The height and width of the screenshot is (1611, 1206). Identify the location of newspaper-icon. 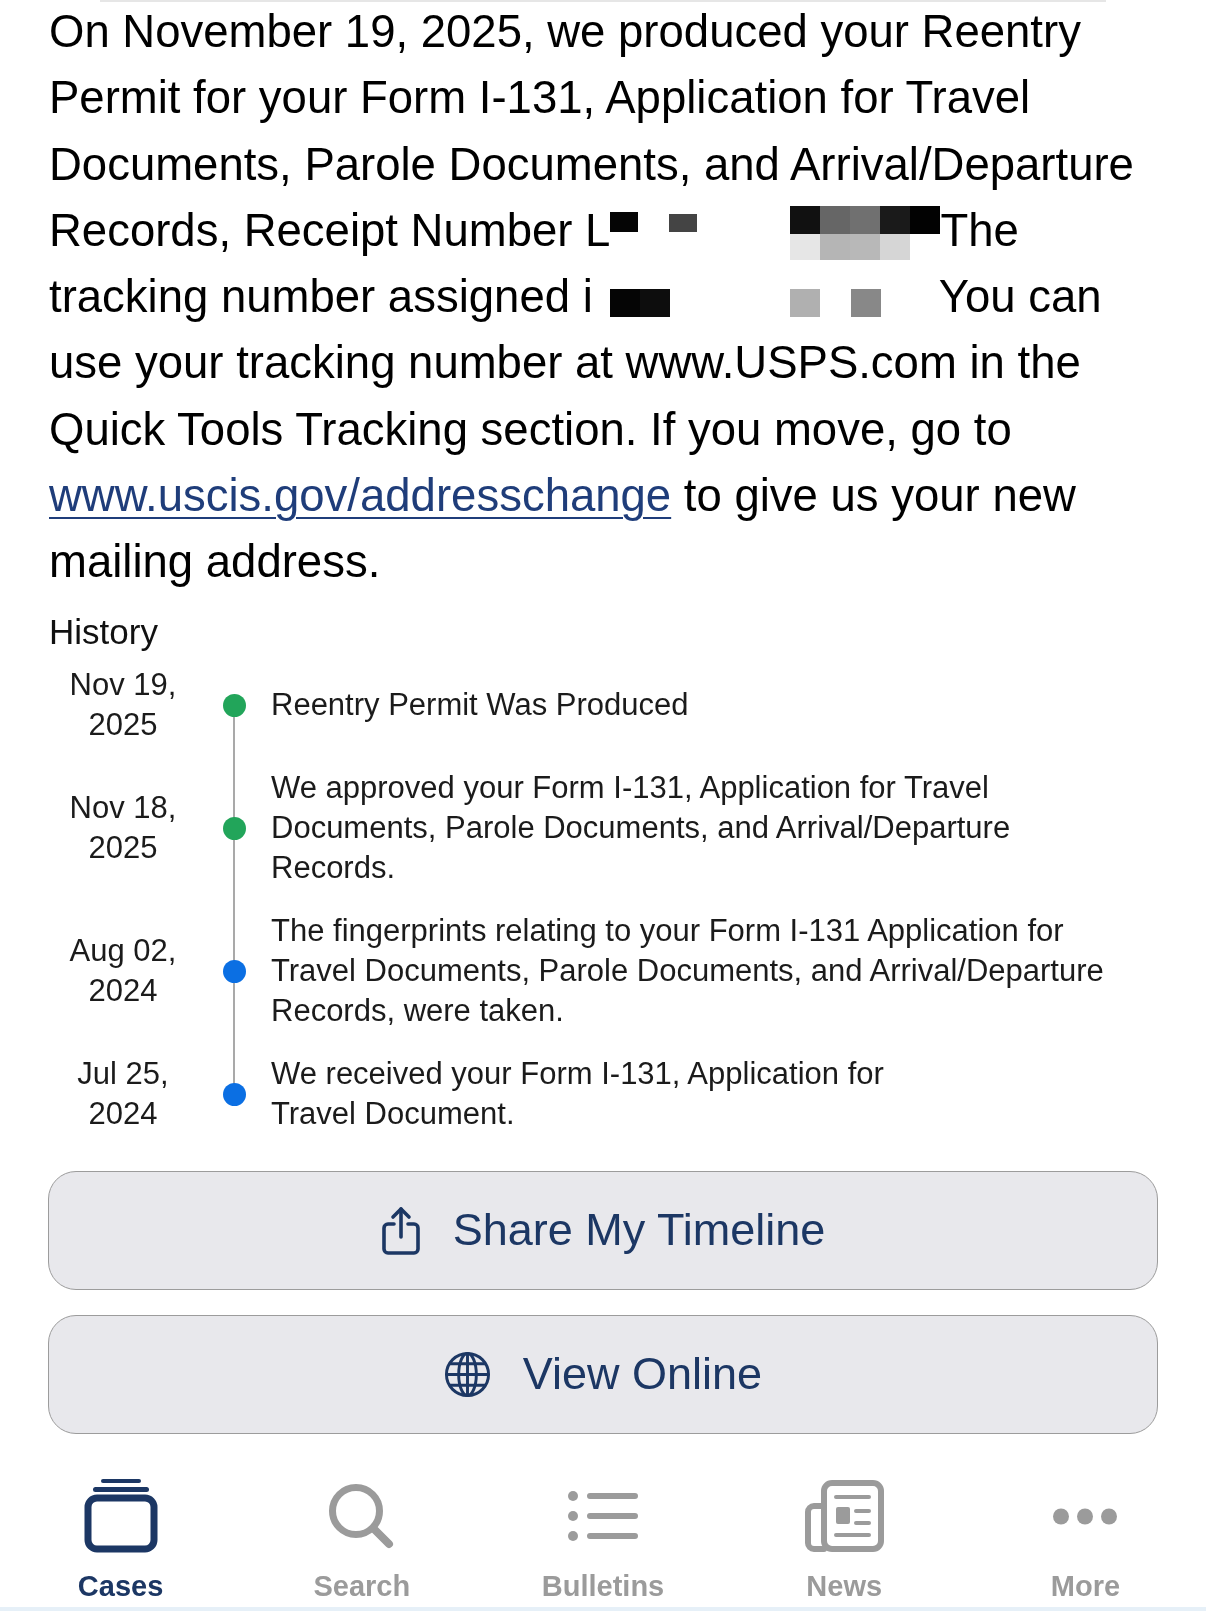
(844, 1516).